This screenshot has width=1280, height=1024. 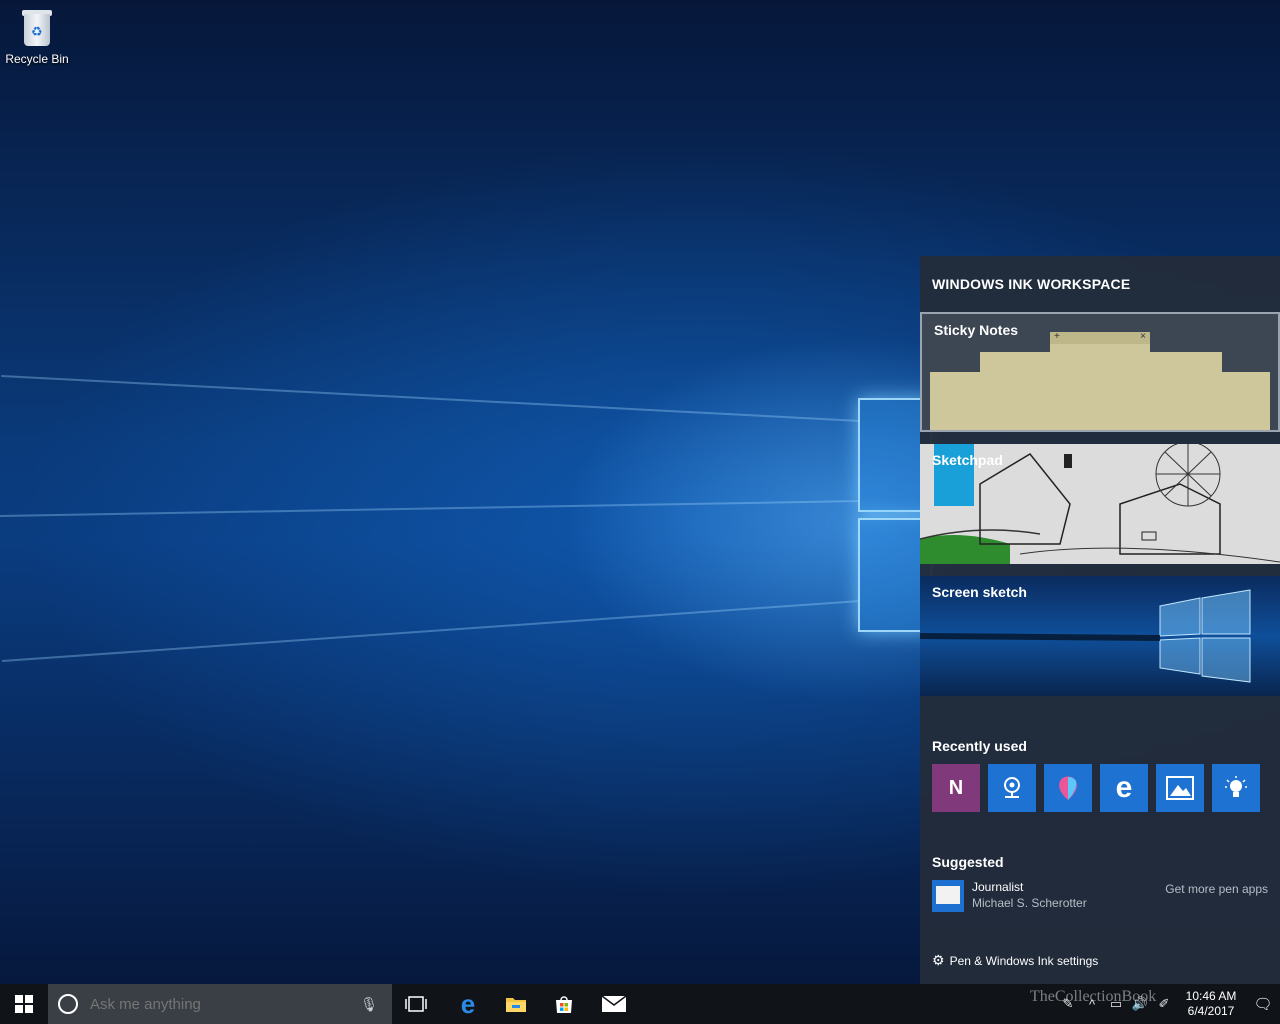 I want to click on recent-apps-row: N e, so click(x=1096, y=788).